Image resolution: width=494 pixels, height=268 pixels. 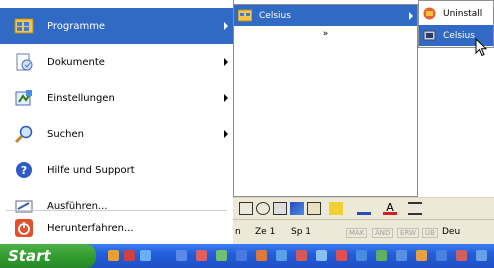 What do you see at coordinates (246, 208) in the screenshot?
I see `rectangle-tool-icon` at bounding box center [246, 208].